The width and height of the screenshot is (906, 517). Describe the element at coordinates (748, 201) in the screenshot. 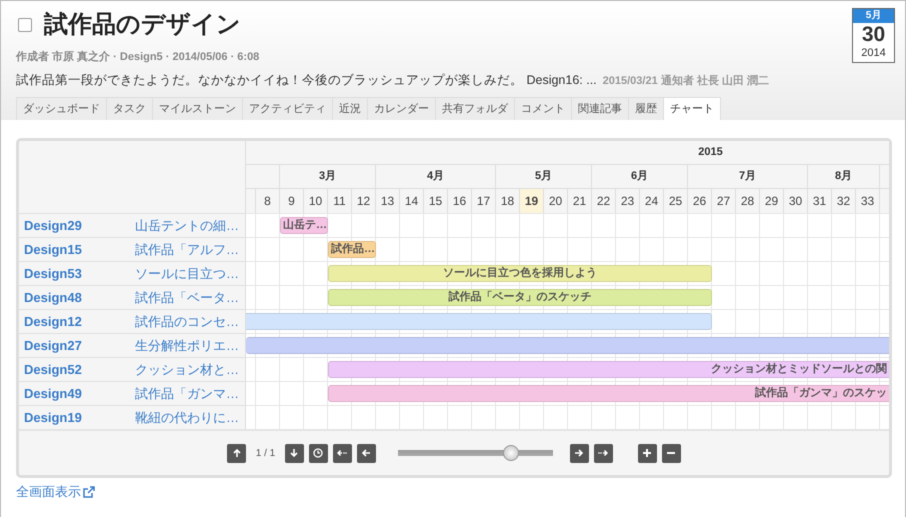

I see `day-cell: 28` at that location.